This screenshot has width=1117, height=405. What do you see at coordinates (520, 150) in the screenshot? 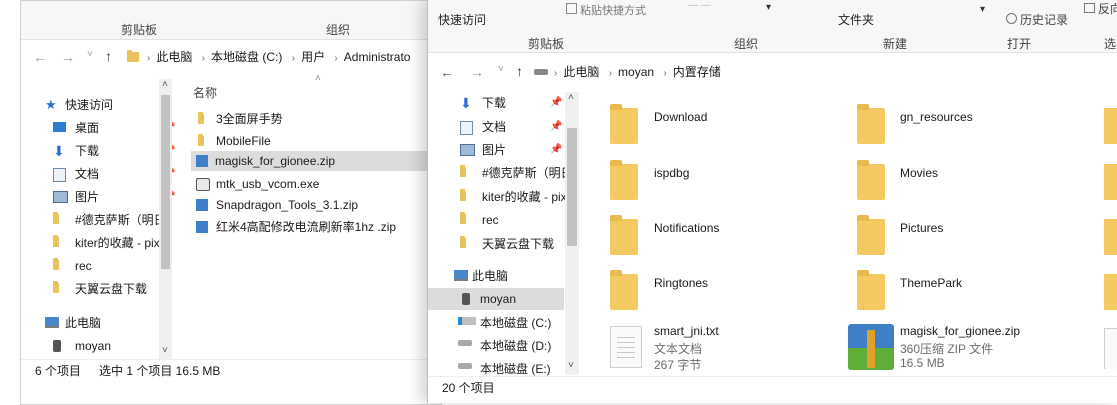
I see `nav-item-pictures: 图片 📌` at bounding box center [520, 150].